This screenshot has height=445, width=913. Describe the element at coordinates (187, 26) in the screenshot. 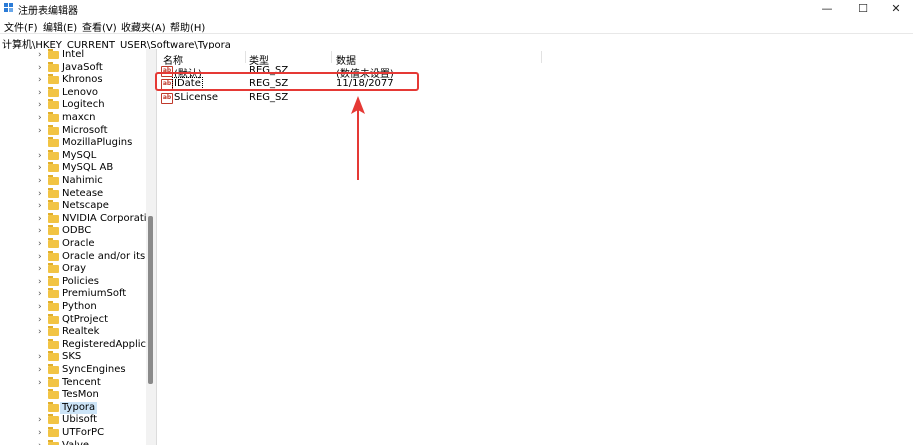

I see `menu-help: 帮助(H)` at that location.